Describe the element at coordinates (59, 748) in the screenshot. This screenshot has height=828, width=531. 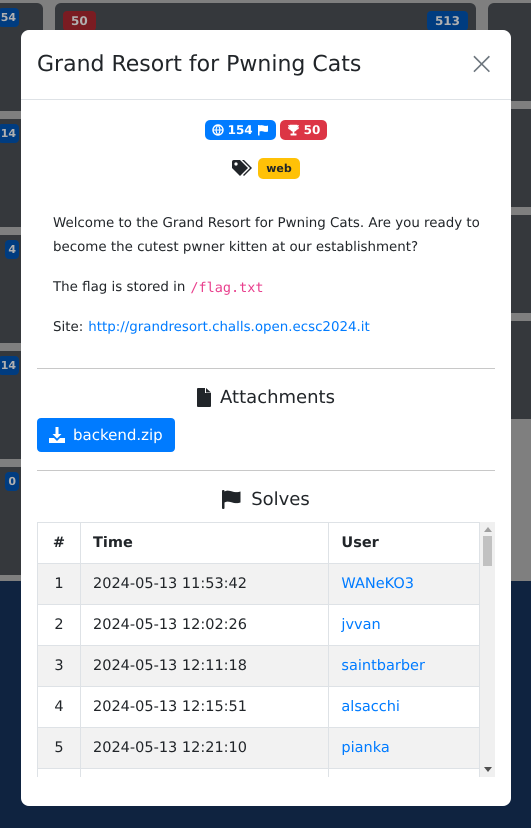
I see `table-cell: 5` at that location.